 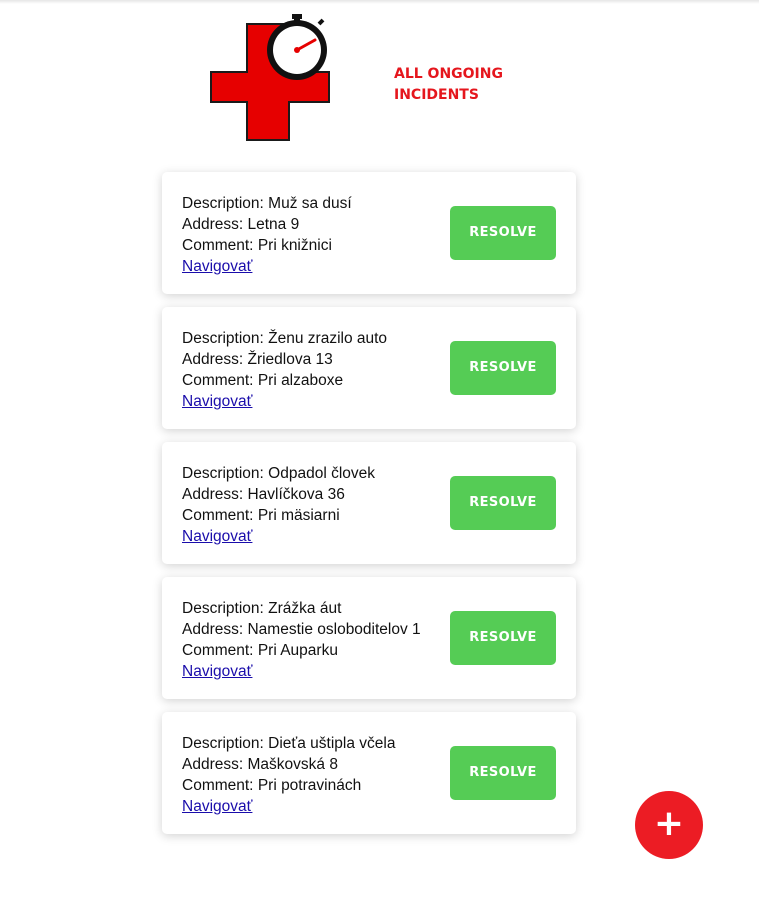 I want to click on address-value: Žriedlova 13, so click(x=290, y=359).